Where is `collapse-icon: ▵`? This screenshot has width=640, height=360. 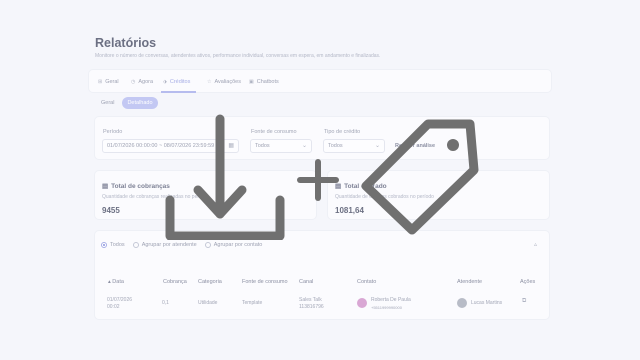
collapse-icon: ▵ is located at coordinates (535, 244).